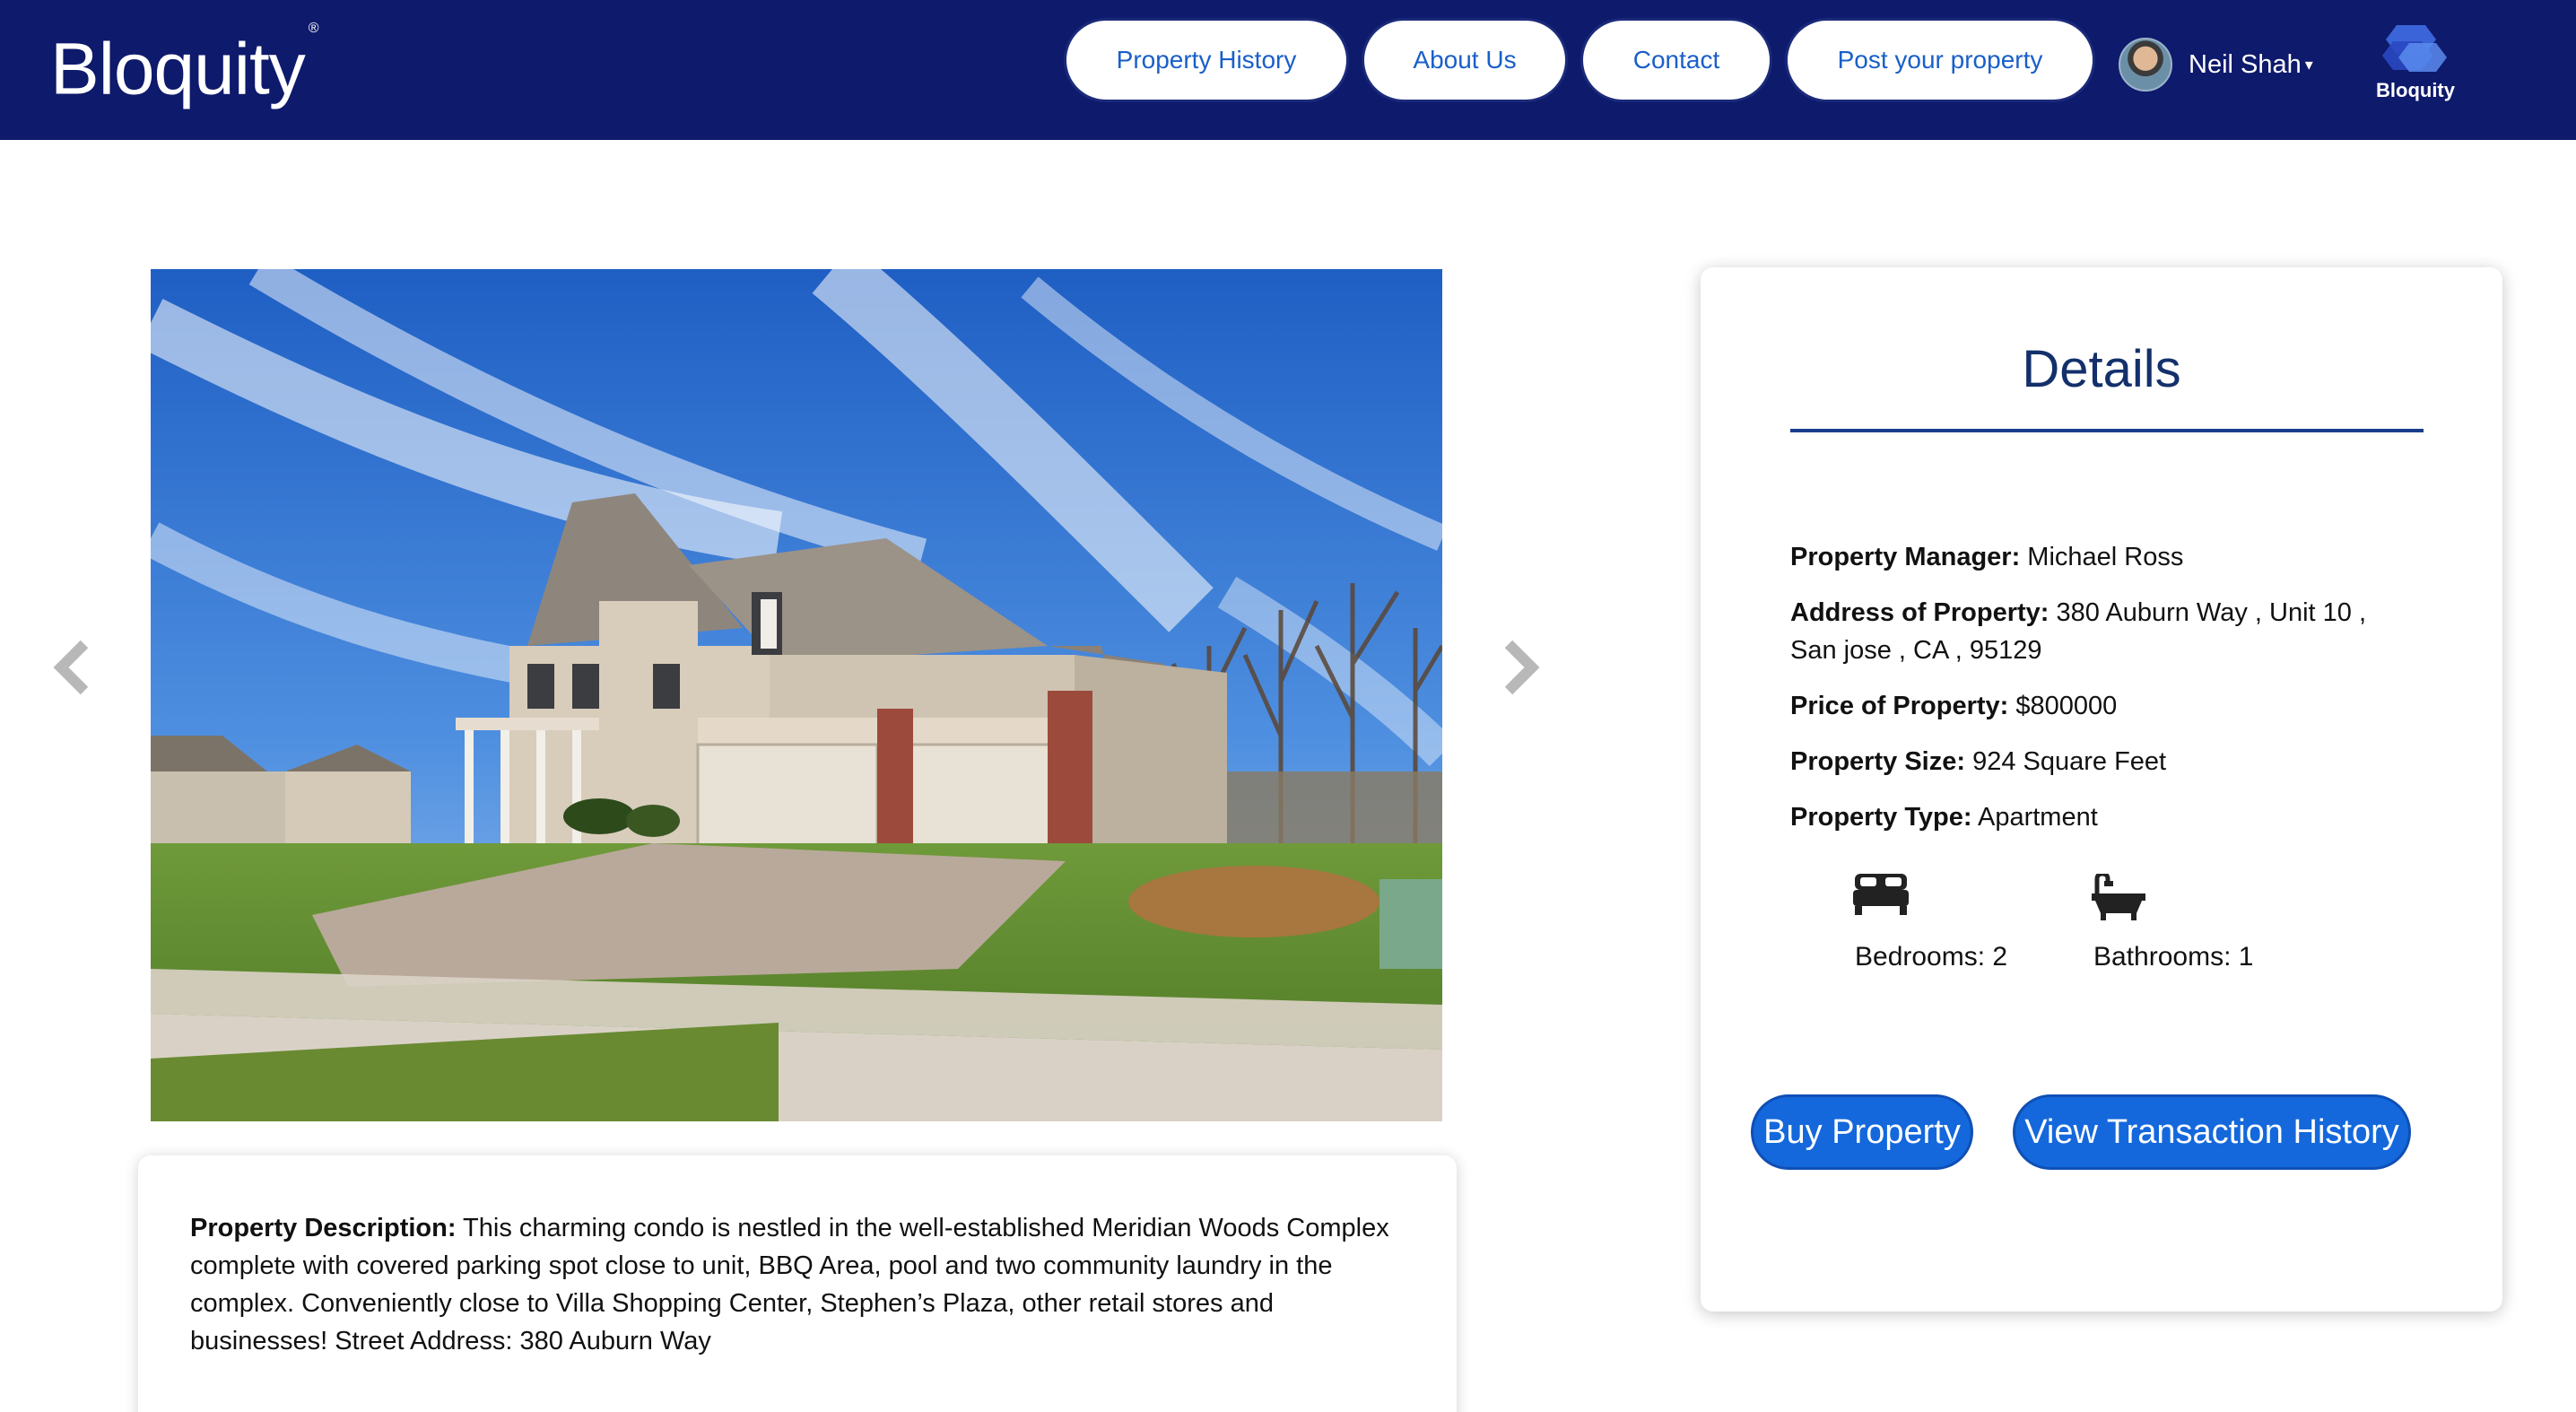  I want to click on registered-mark: ®, so click(313, 28).